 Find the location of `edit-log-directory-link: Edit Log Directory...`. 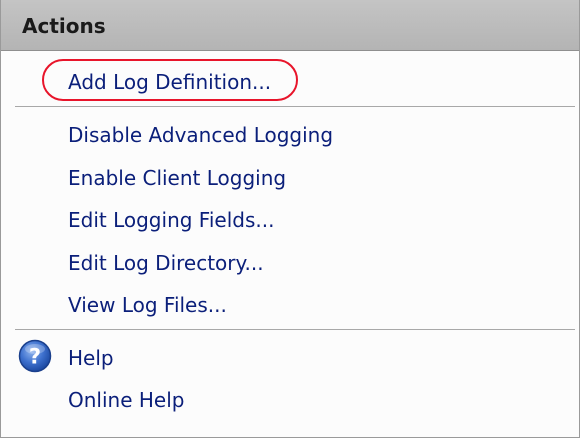

edit-log-directory-link: Edit Log Directory... is located at coordinates (166, 263).